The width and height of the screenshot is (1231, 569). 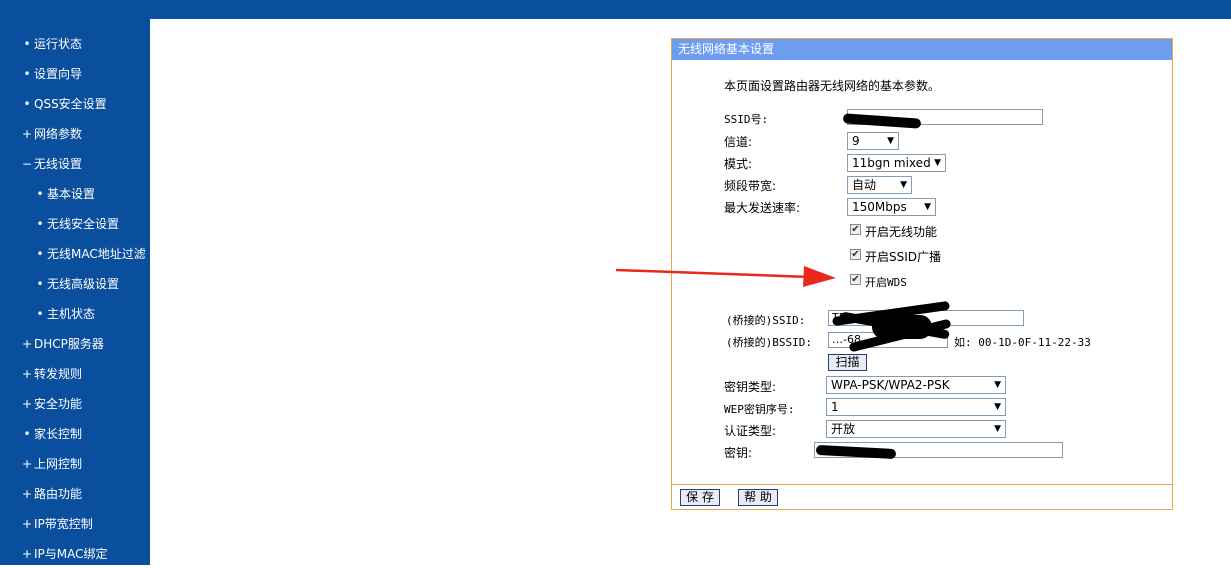 I want to click on save-button: 保 存, so click(x=700, y=497).